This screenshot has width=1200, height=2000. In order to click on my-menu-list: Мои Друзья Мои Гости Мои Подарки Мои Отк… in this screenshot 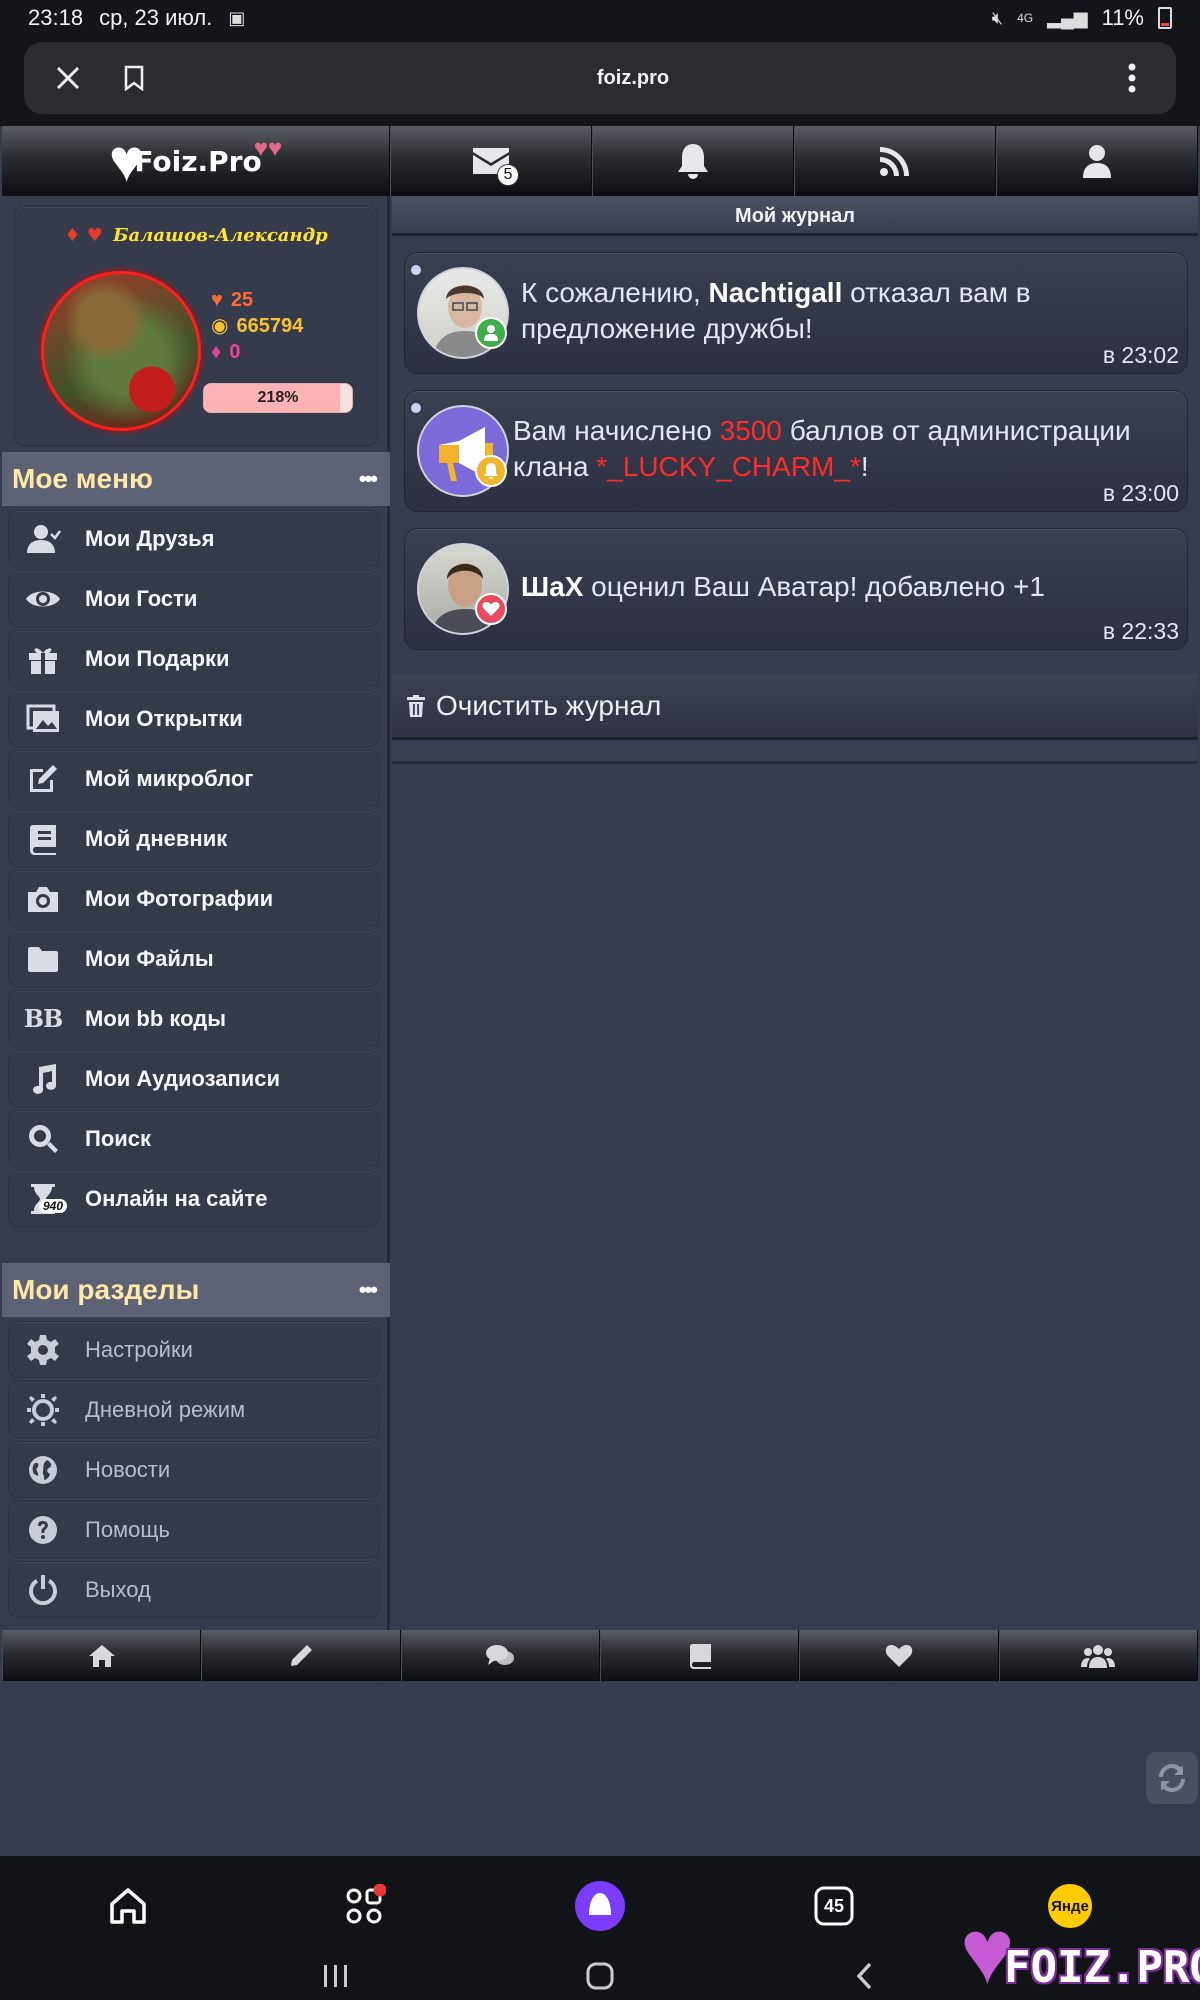, I will do `click(196, 868)`.